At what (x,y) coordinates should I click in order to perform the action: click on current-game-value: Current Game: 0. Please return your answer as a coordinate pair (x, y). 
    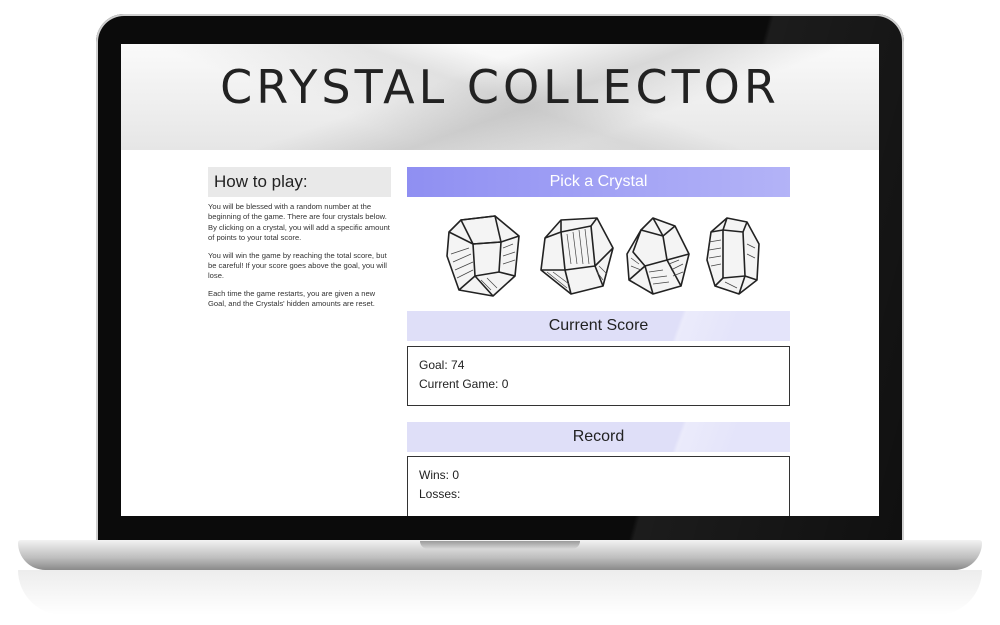
    Looking at the image, I should click on (464, 384).